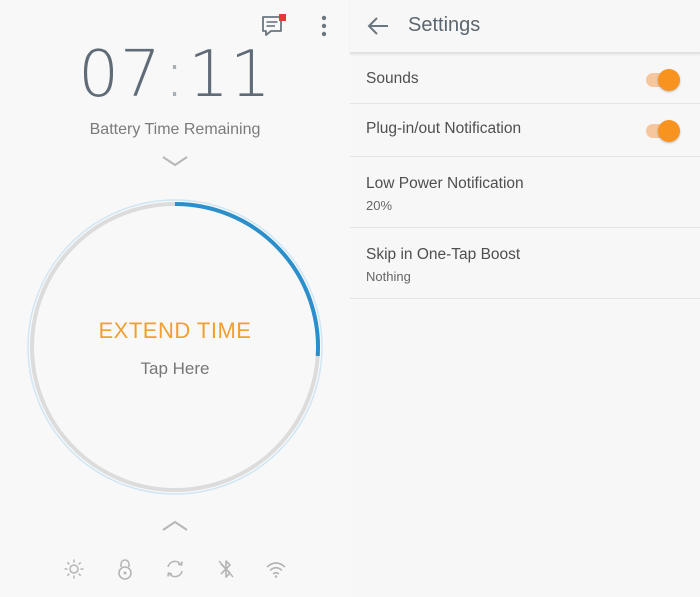  Describe the element at coordinates (230, 75) in the screenshot. I see `time-minutes: 11` at that location.